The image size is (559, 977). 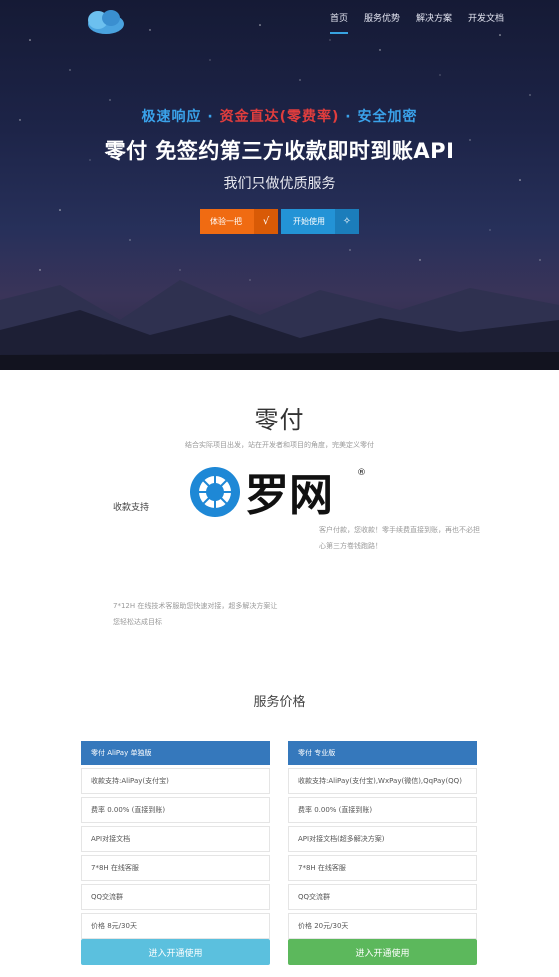 I want to click on start-button: 开始使用 ✧, so click(x=320, y=221).